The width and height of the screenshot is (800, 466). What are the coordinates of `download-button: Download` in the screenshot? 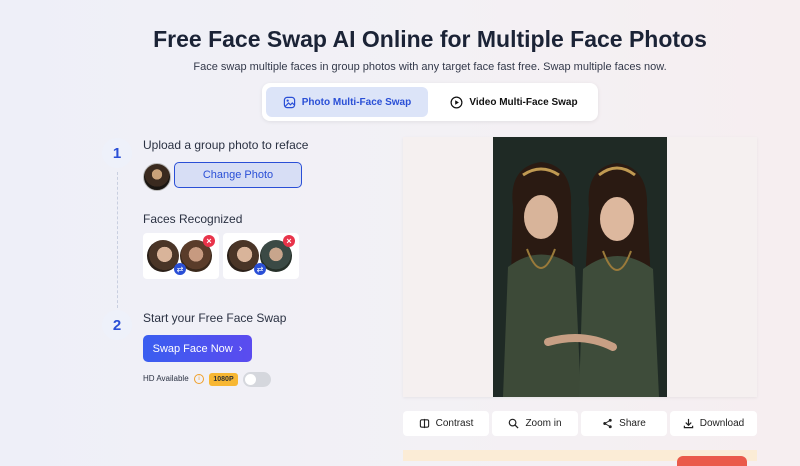 It's located at (713, 423).